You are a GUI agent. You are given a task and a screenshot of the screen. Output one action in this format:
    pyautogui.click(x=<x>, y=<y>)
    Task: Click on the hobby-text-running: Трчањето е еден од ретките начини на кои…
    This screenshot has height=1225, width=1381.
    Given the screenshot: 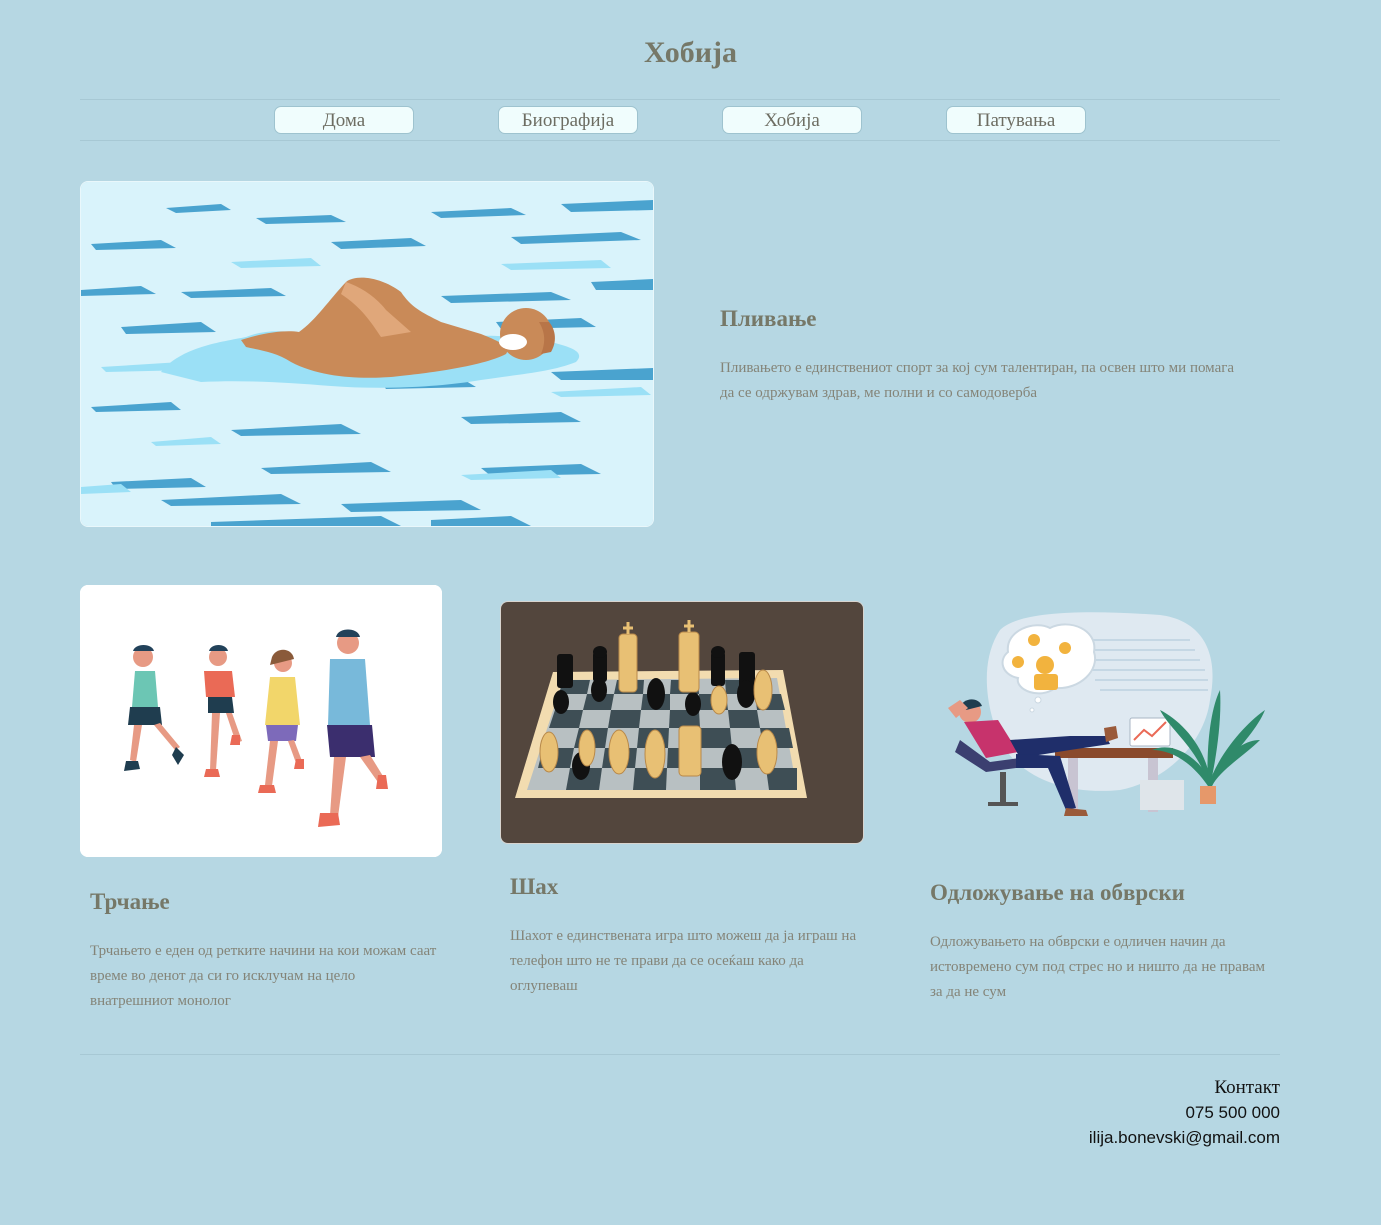 What is the action you would take?
    pyautogui.click(x=263, y=976)
    